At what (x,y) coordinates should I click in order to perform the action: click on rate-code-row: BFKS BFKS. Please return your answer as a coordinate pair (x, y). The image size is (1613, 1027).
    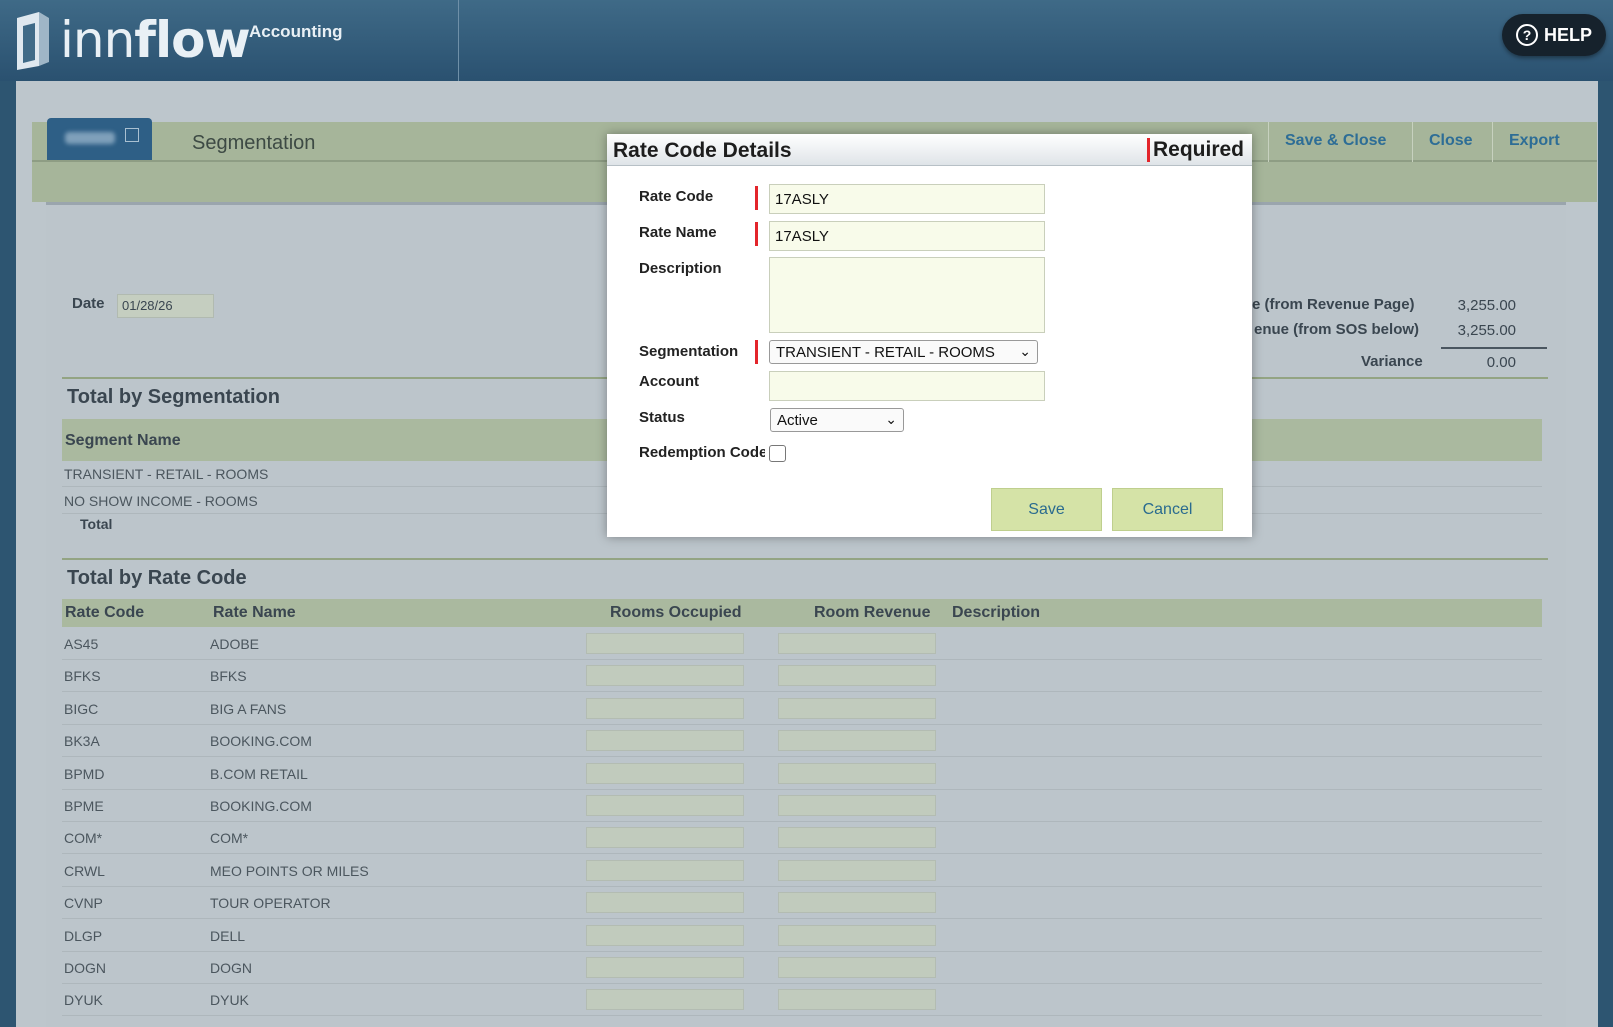
    Looking at the image, I should click on (802, 676).